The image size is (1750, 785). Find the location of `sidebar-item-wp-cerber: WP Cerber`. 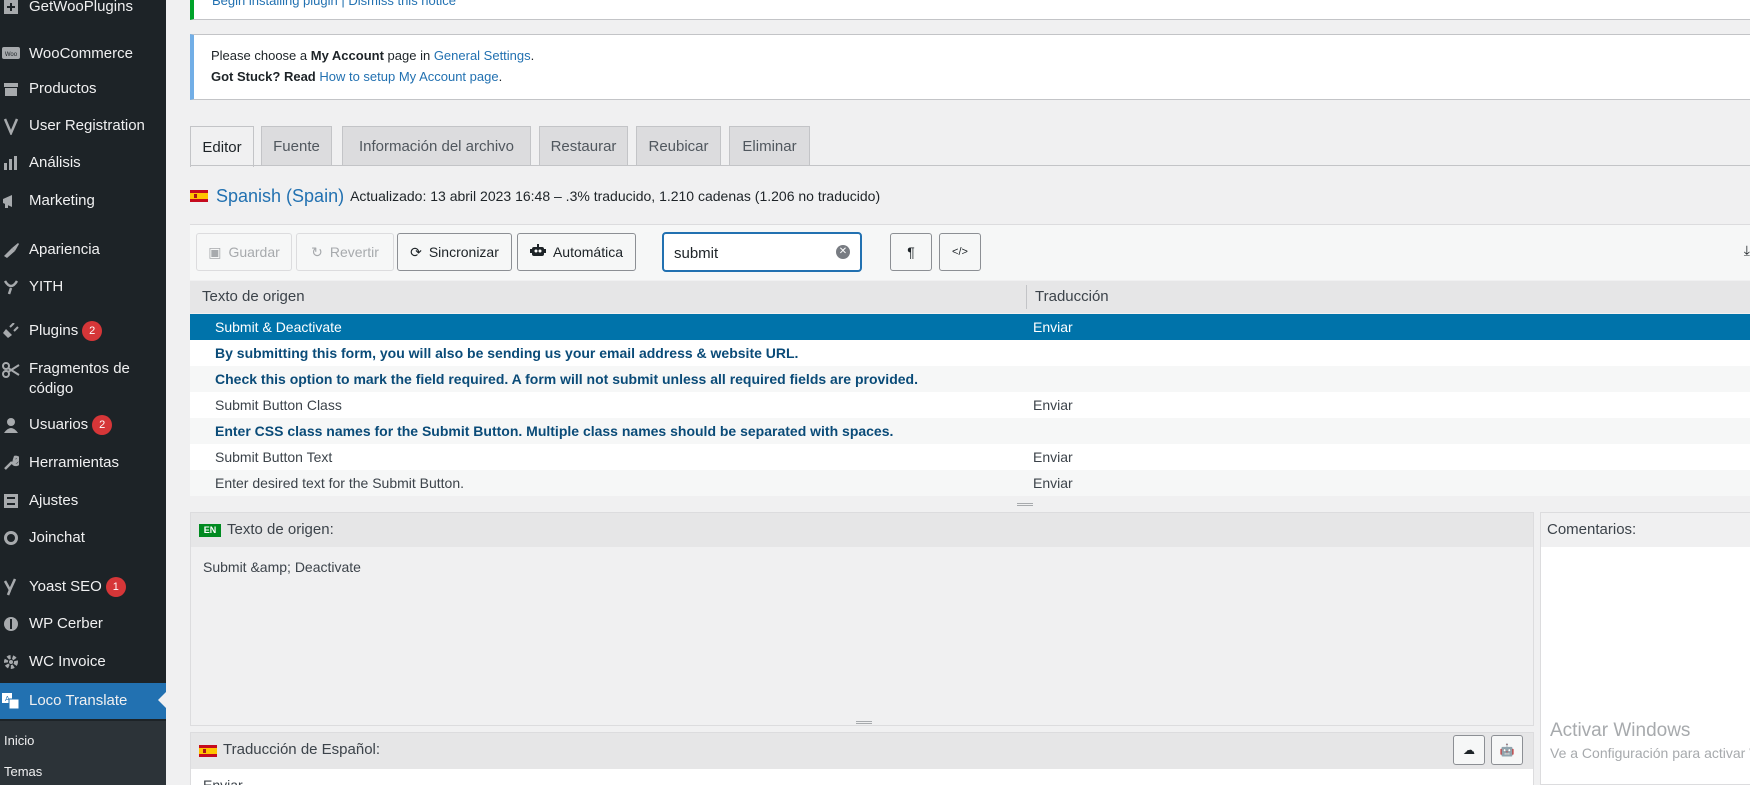

sidebar-item-wp-cerber: WP Cerber is located at coordinates (83, 624).